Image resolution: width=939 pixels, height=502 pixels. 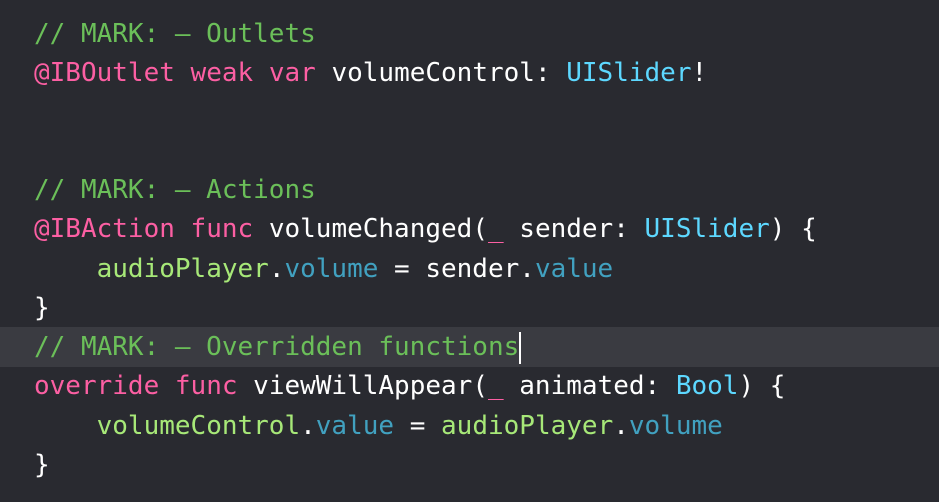 What do you see at coordinates (469, 190) in the screenshot?
I see `code-line: // MARK: — Actions` at bounding box center [469, 190].